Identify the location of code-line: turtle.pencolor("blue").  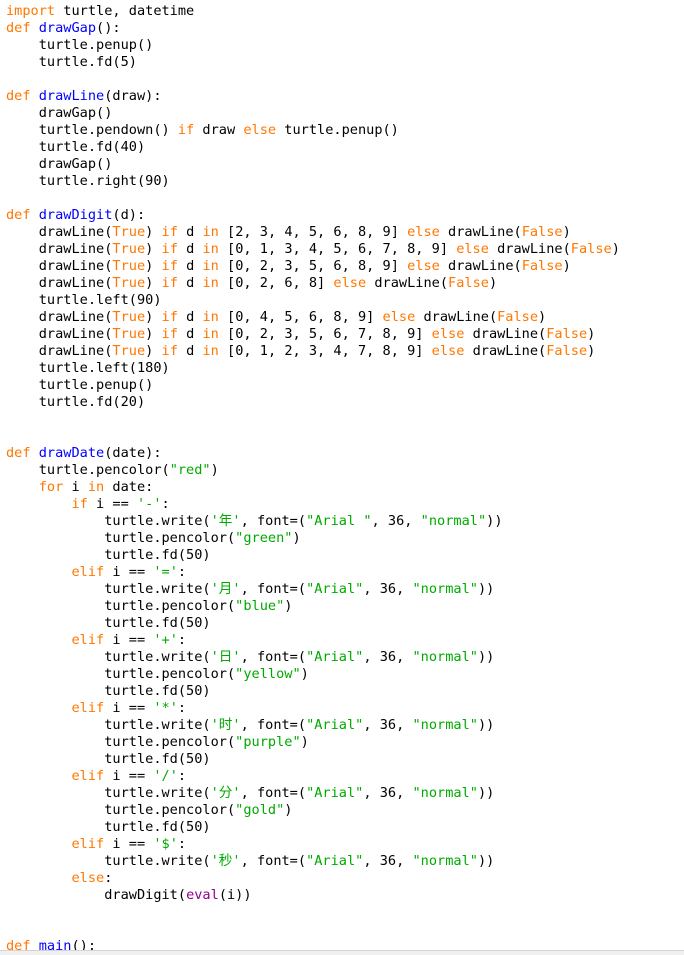
(345, 606).